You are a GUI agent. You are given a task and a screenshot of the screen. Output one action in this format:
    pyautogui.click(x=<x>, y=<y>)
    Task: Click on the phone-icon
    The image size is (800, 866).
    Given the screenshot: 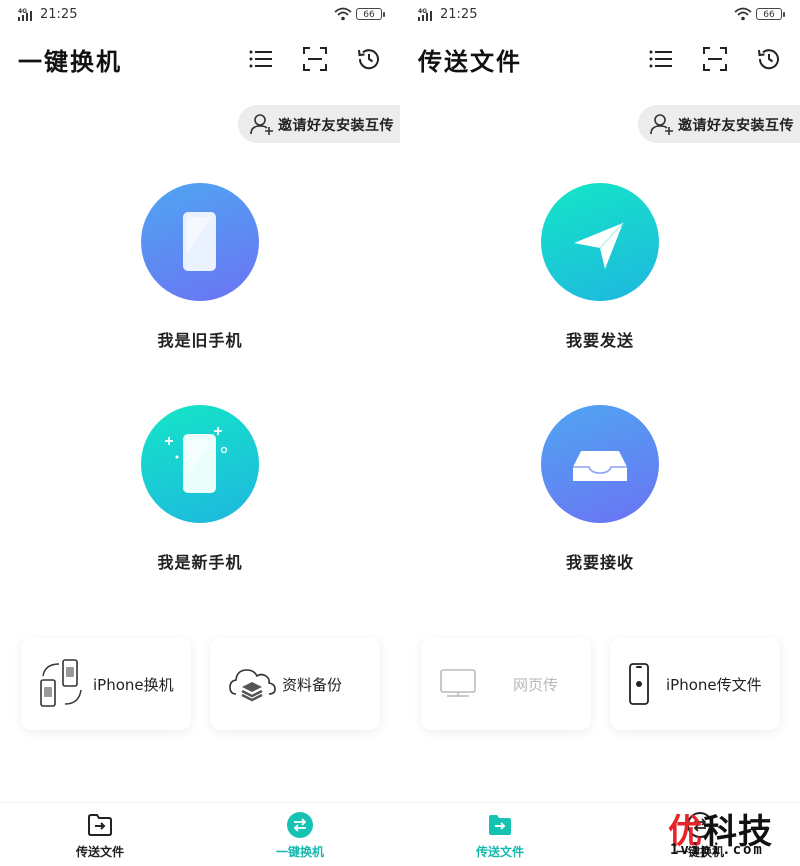 What is the action you would take?
    pyautogui.click(x=199, y=241)
    